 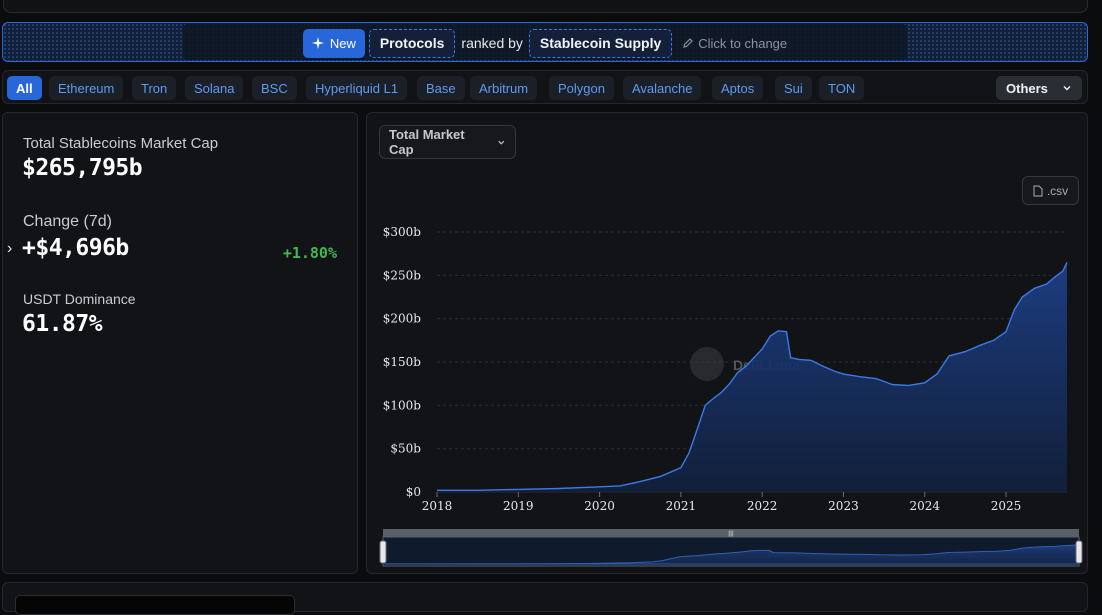 What do you see at coordinates (504, 88) in the screenshot?
I see `chain-chip-arbitrum: Arbitrum` at bounding box center [504, 88].